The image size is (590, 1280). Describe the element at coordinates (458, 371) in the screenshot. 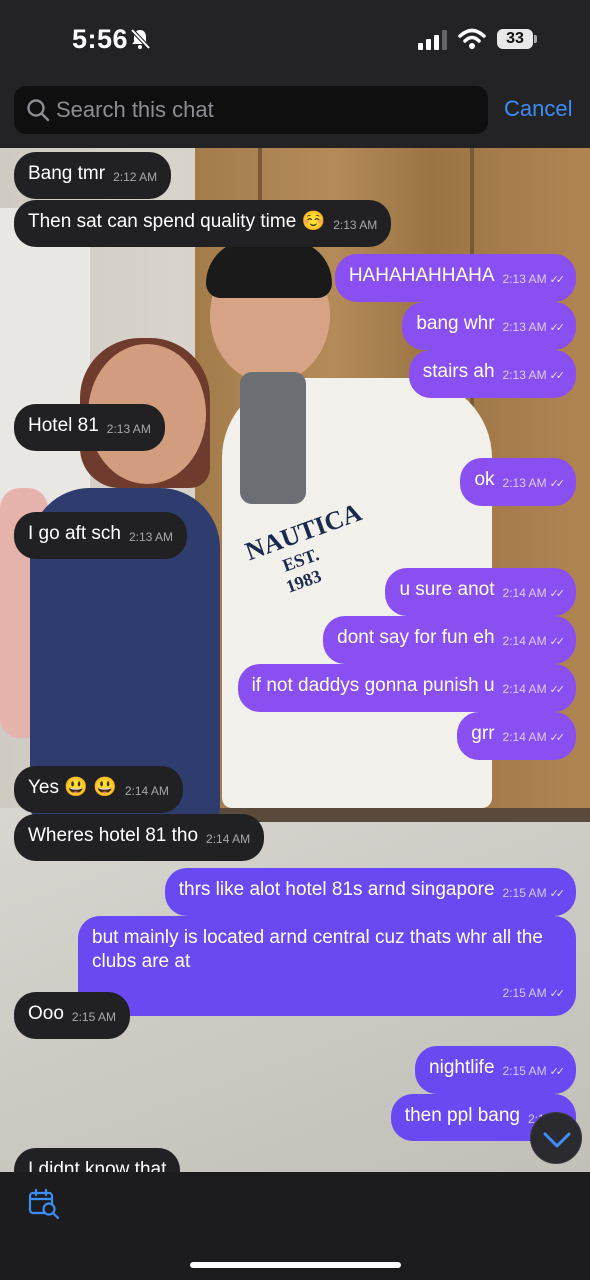

I see `message-text: stairs ah` at that location.